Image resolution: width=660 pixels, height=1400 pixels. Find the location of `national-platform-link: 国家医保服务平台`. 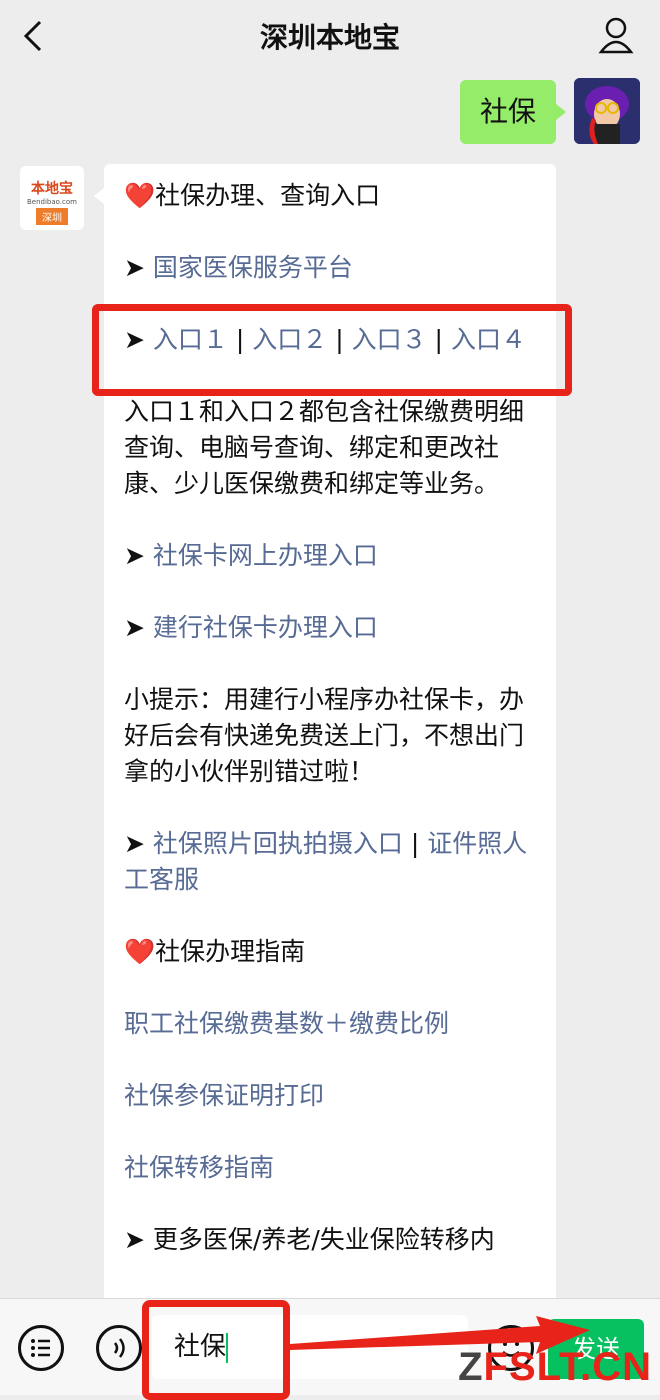

national-platform-link: 国家医保服务平台 is located at coordinates (253, 267).